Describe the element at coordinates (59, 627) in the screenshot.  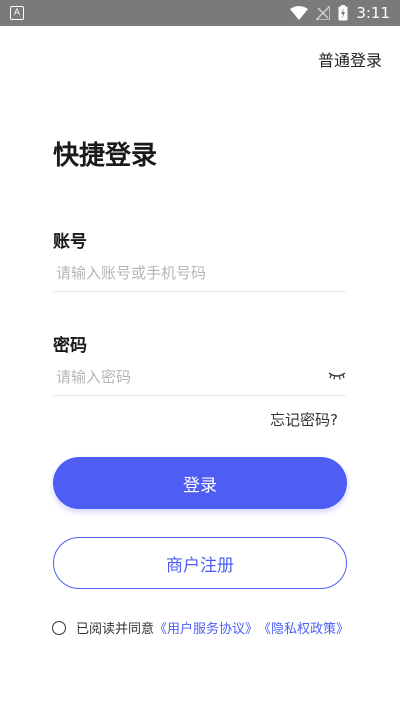
I see `agreement-radio` at that location.